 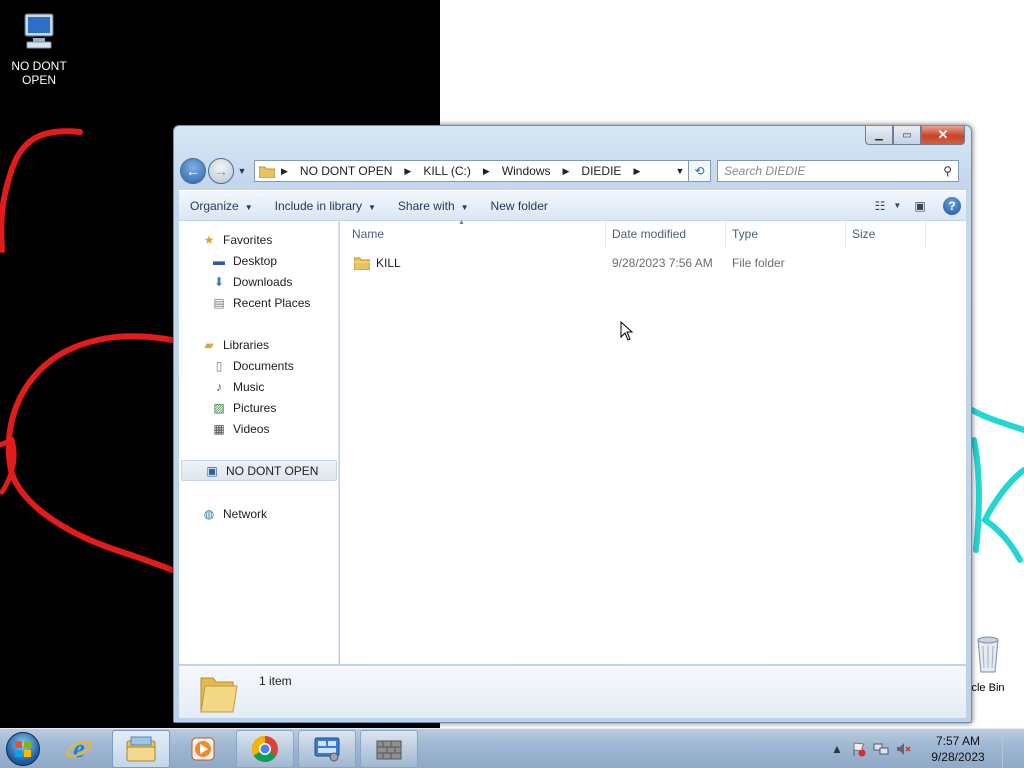 What do you see at coordinates (907, 135) in the screenshot?
I see `maximize-button: ▭` at bounding box center [907, 135].